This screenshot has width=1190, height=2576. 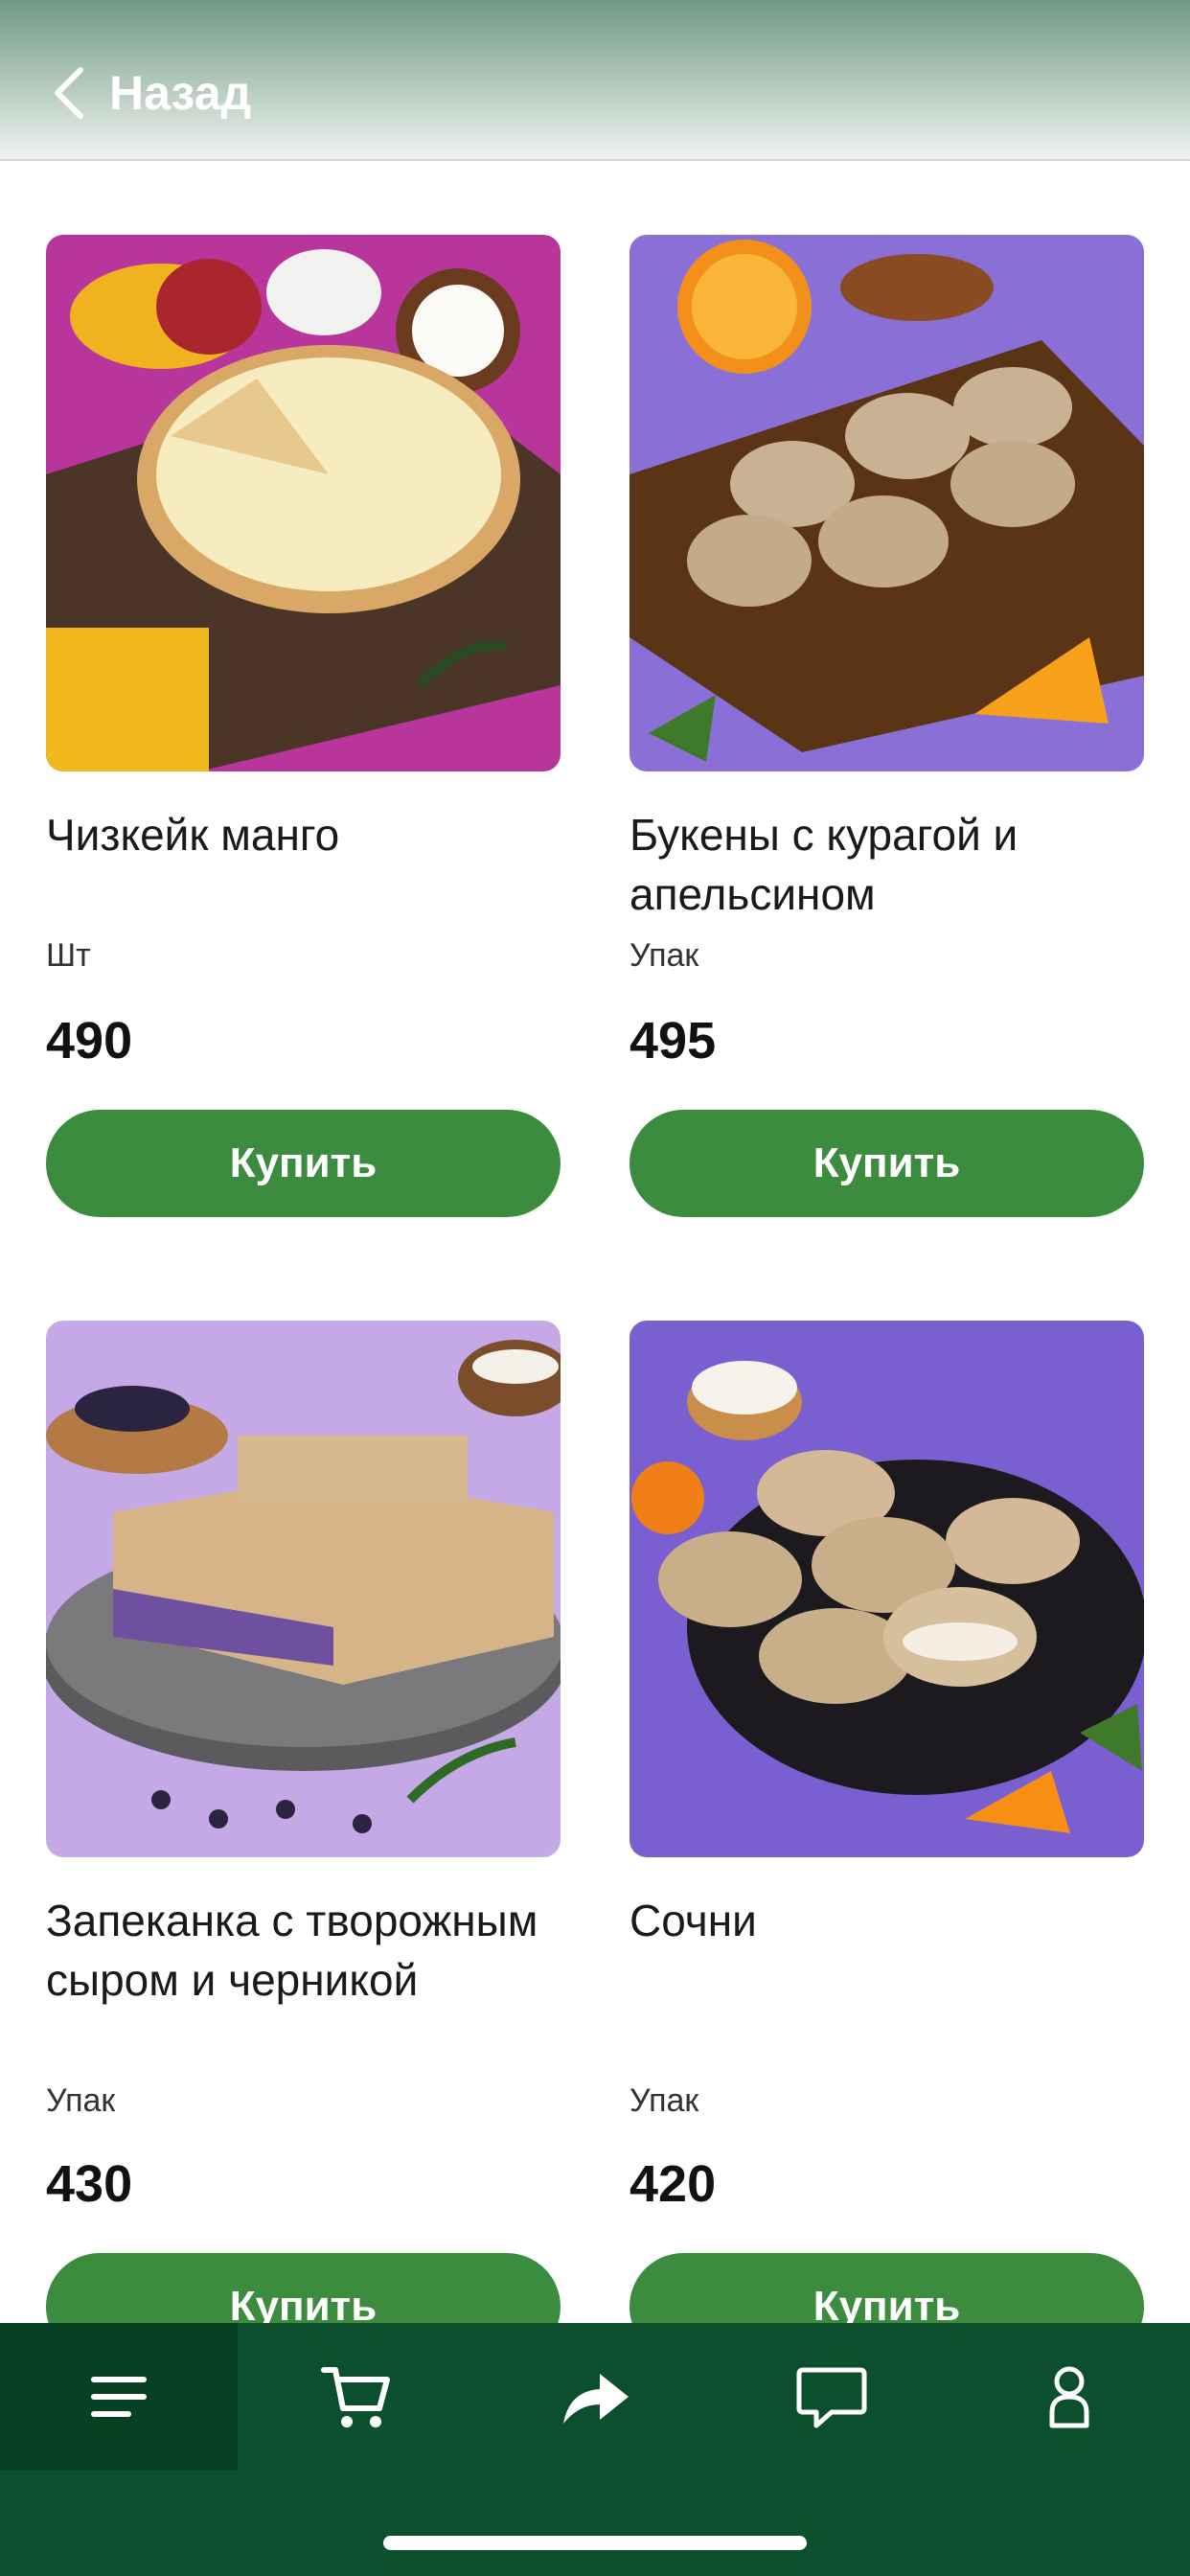 What do you see at coordinates (824, 864) in the screenshot?
I see `product-name: Букены с курагой и апельсином` at bounding box center [824, 864].